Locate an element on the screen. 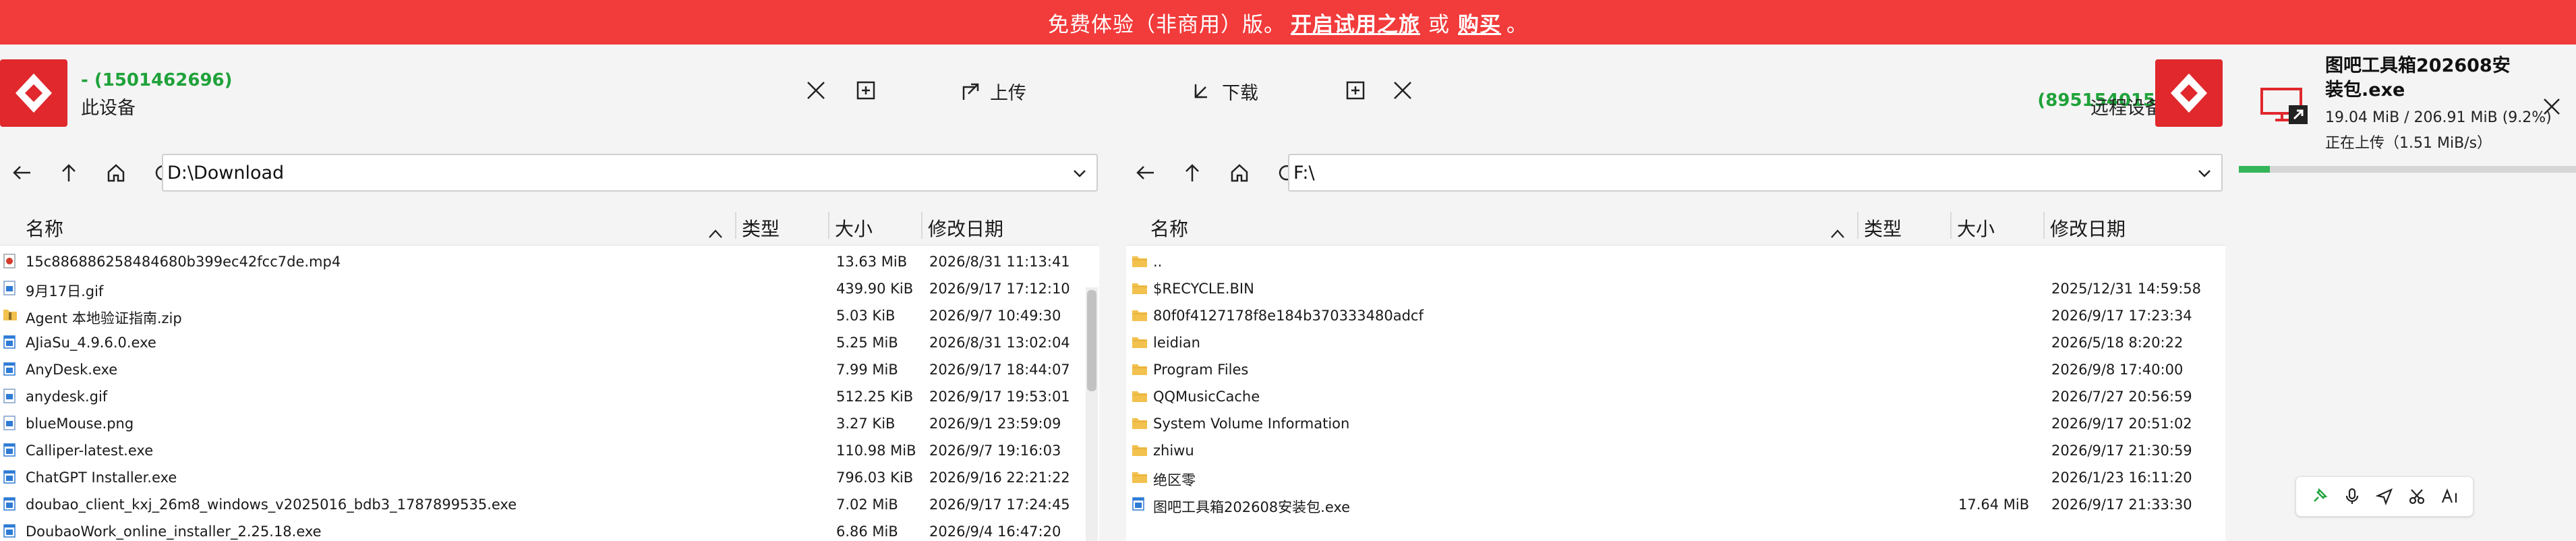  file-name: leidian is located at coordinates (1176, 343).